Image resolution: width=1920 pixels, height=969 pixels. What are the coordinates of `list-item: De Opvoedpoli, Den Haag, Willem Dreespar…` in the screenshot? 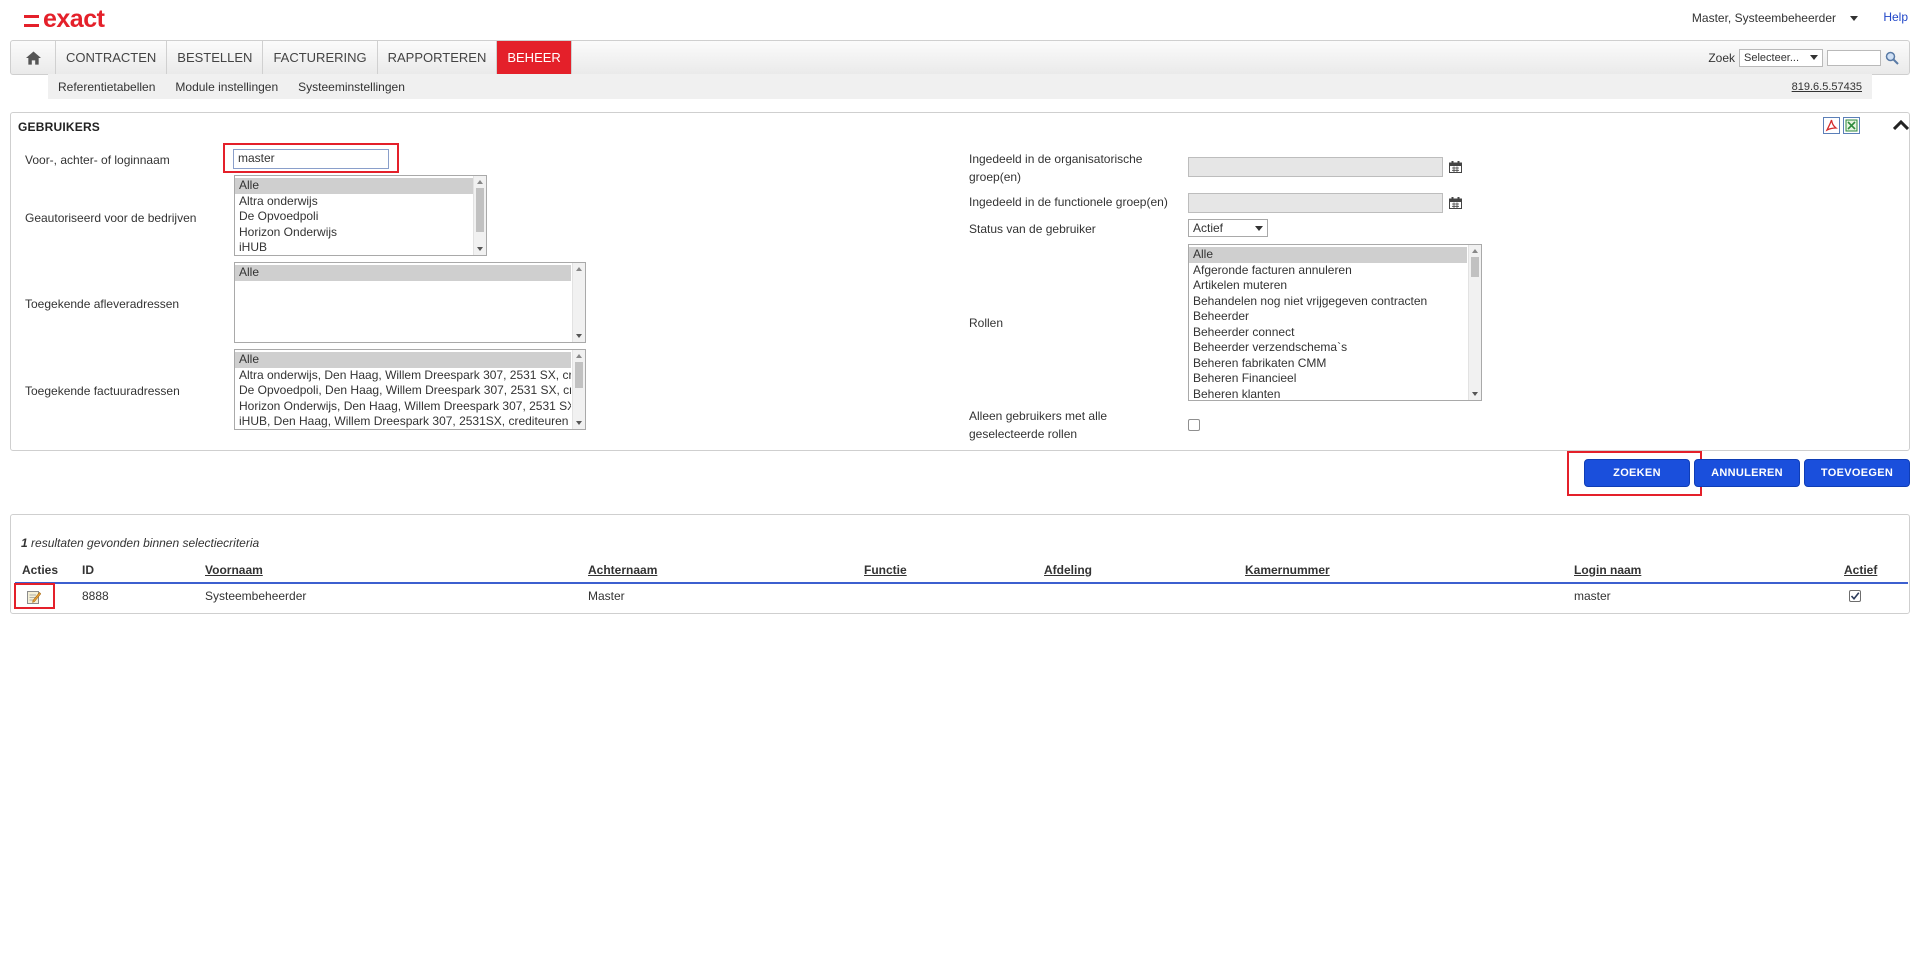 It's located at (403, 391).